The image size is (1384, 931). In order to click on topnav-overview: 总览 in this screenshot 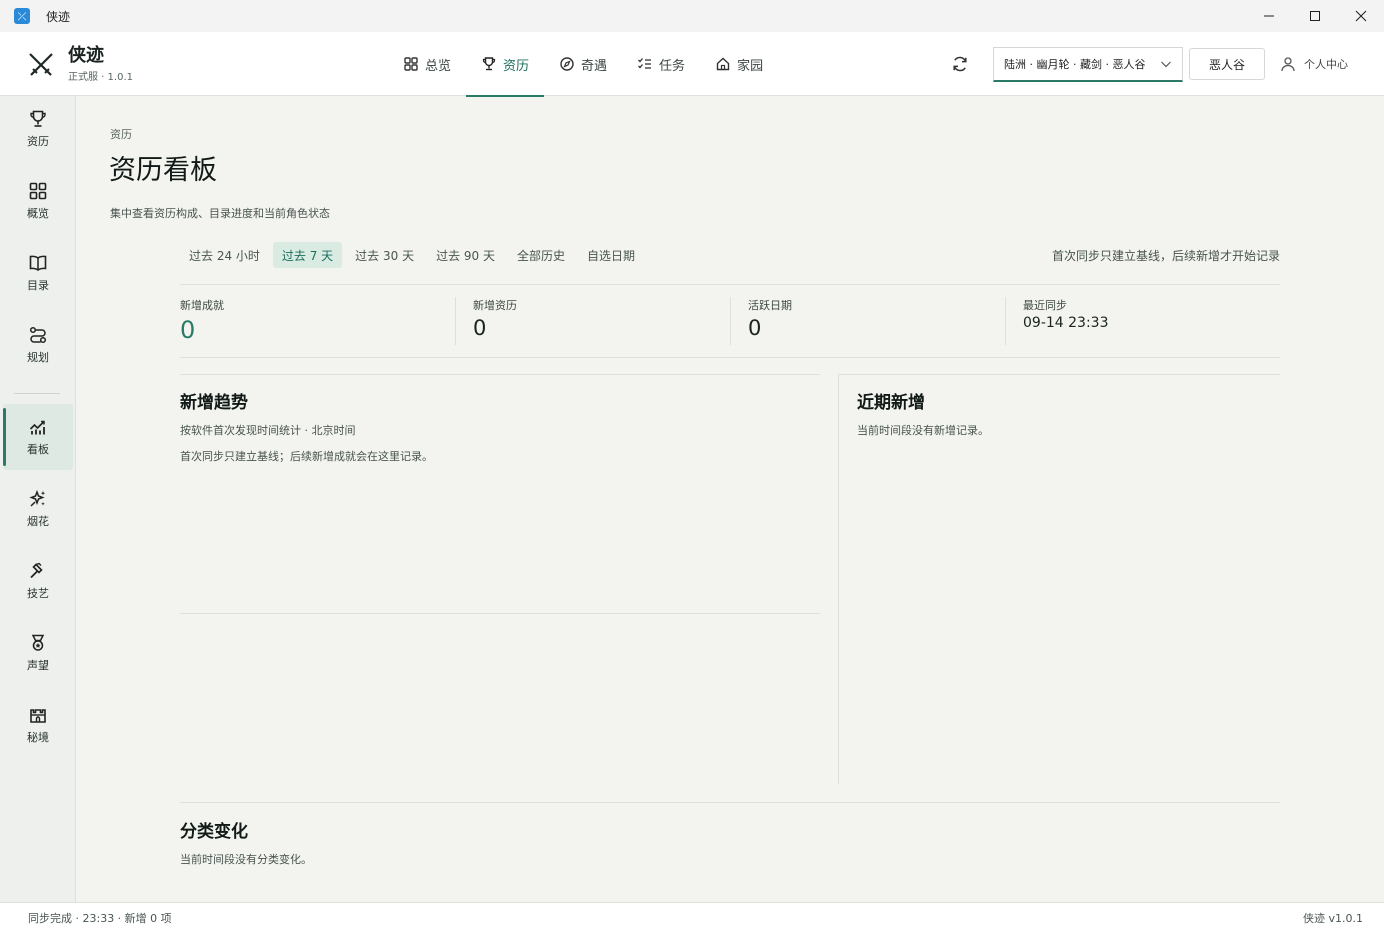, I will do `click(427, 64)`.